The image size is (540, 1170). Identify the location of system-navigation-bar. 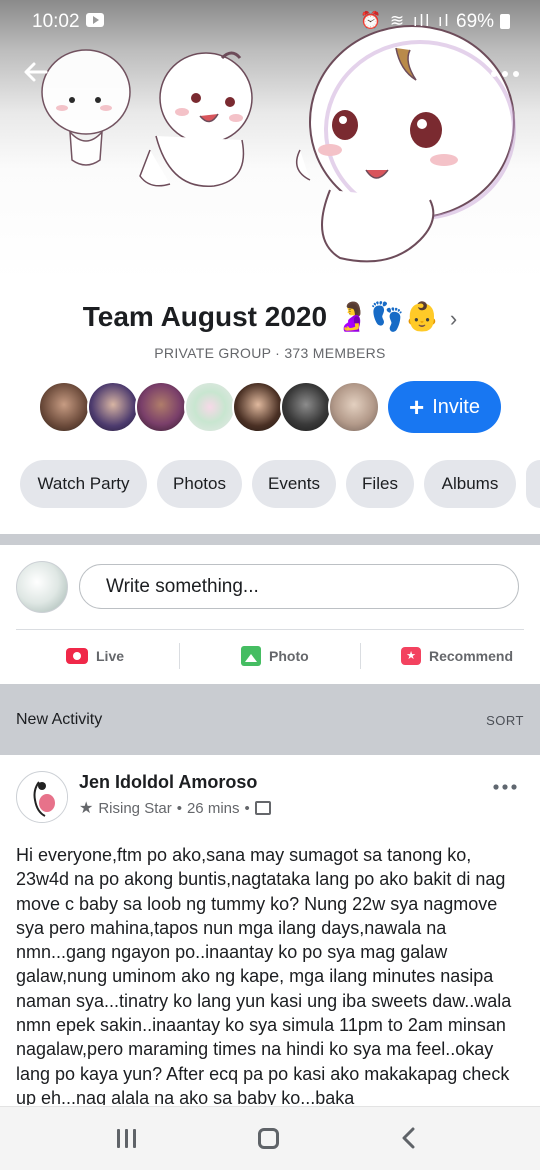
(270, 1138).